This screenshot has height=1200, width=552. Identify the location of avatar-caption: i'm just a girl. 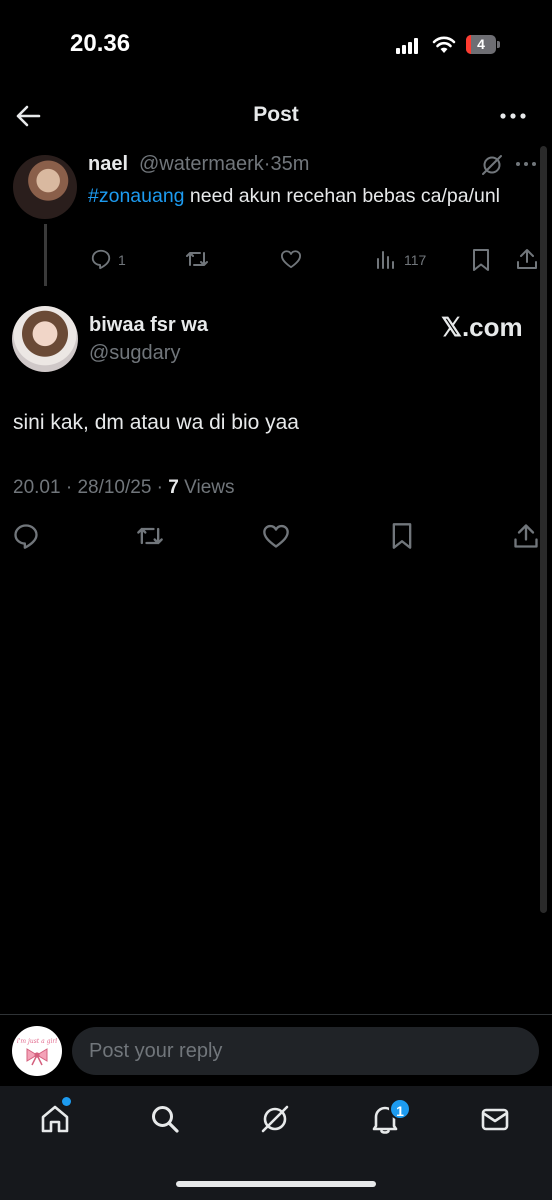
(37, 1041).